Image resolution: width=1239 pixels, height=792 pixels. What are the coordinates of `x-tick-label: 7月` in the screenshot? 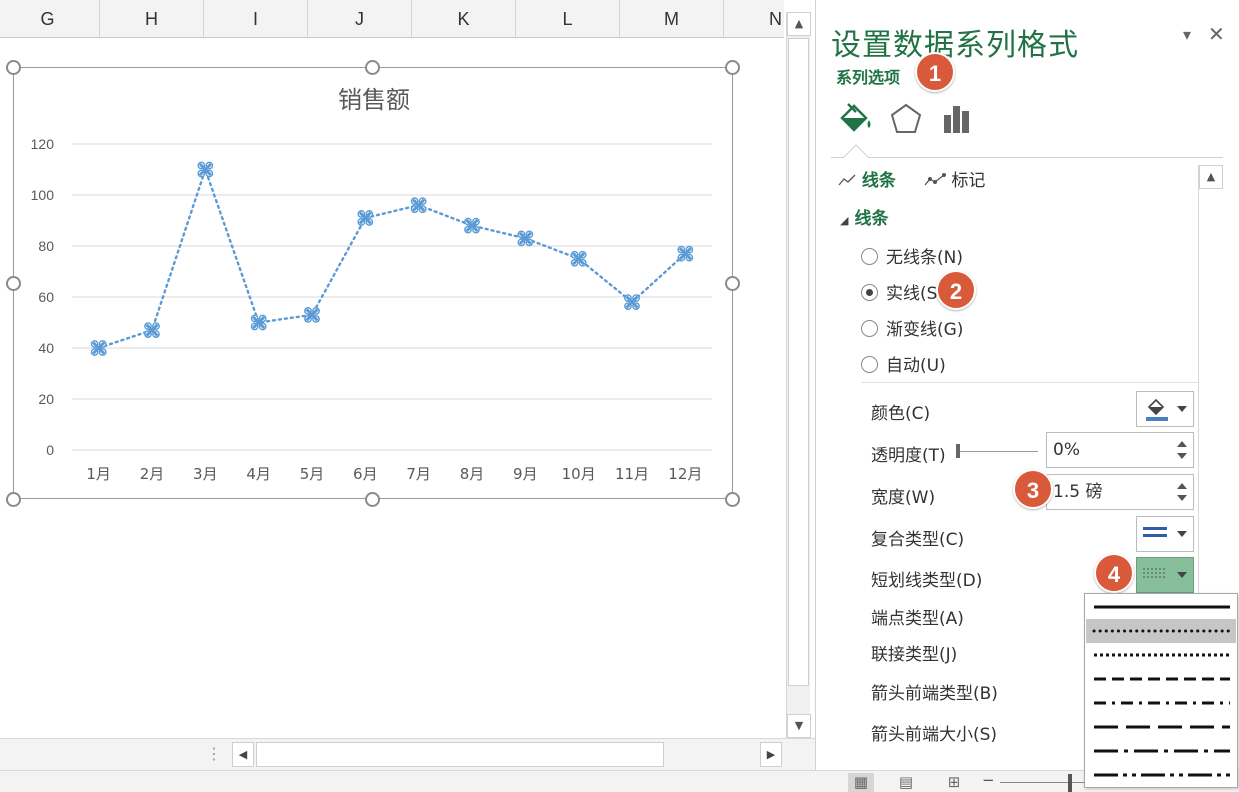 It's located at (418, 474).